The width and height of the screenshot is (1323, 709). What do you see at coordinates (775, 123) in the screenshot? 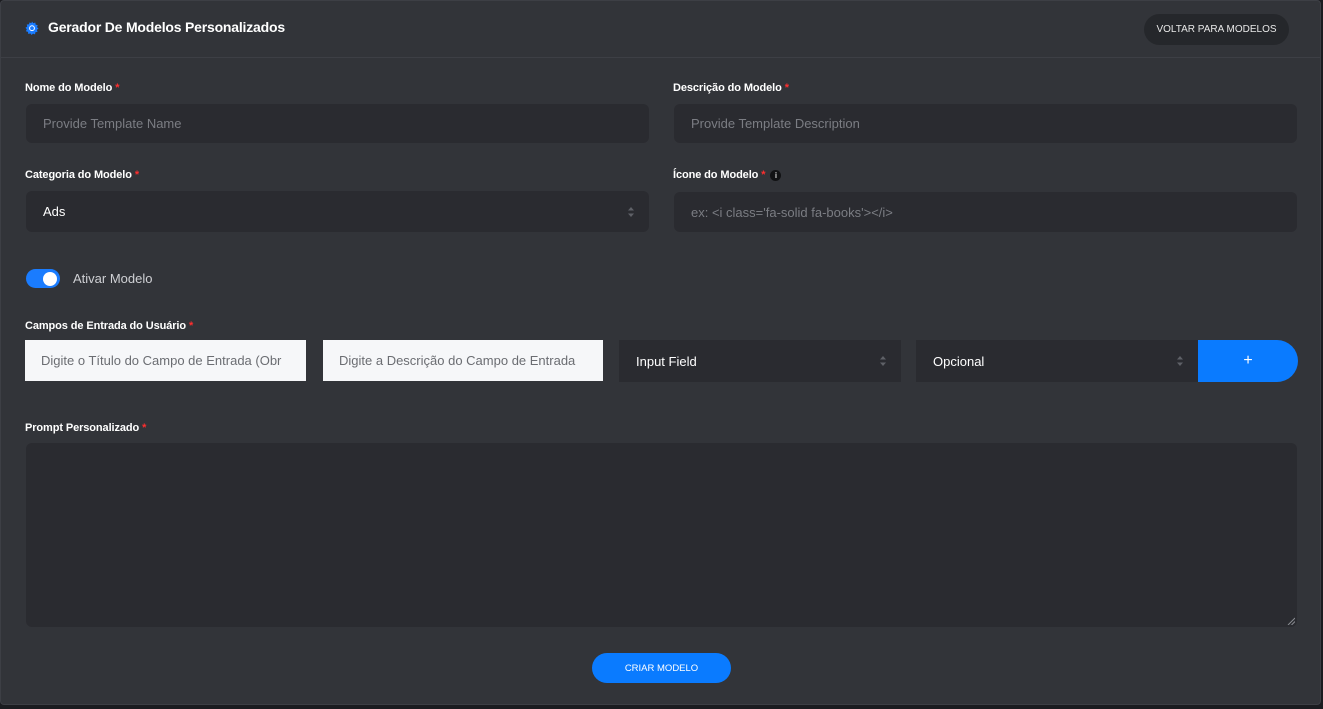
I see `template-description-placeholder: Provide Template Description` at bounding box center [775, 123].